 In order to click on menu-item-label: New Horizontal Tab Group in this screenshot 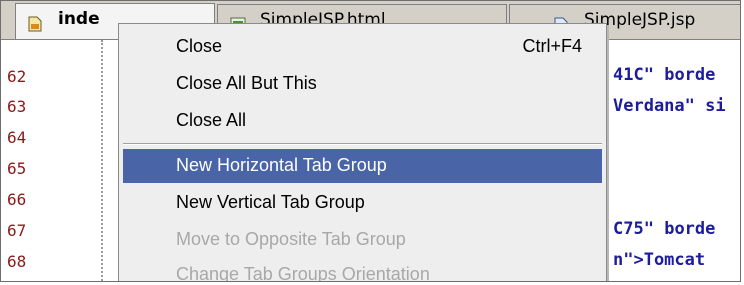, I will do `click(281, 165)`.